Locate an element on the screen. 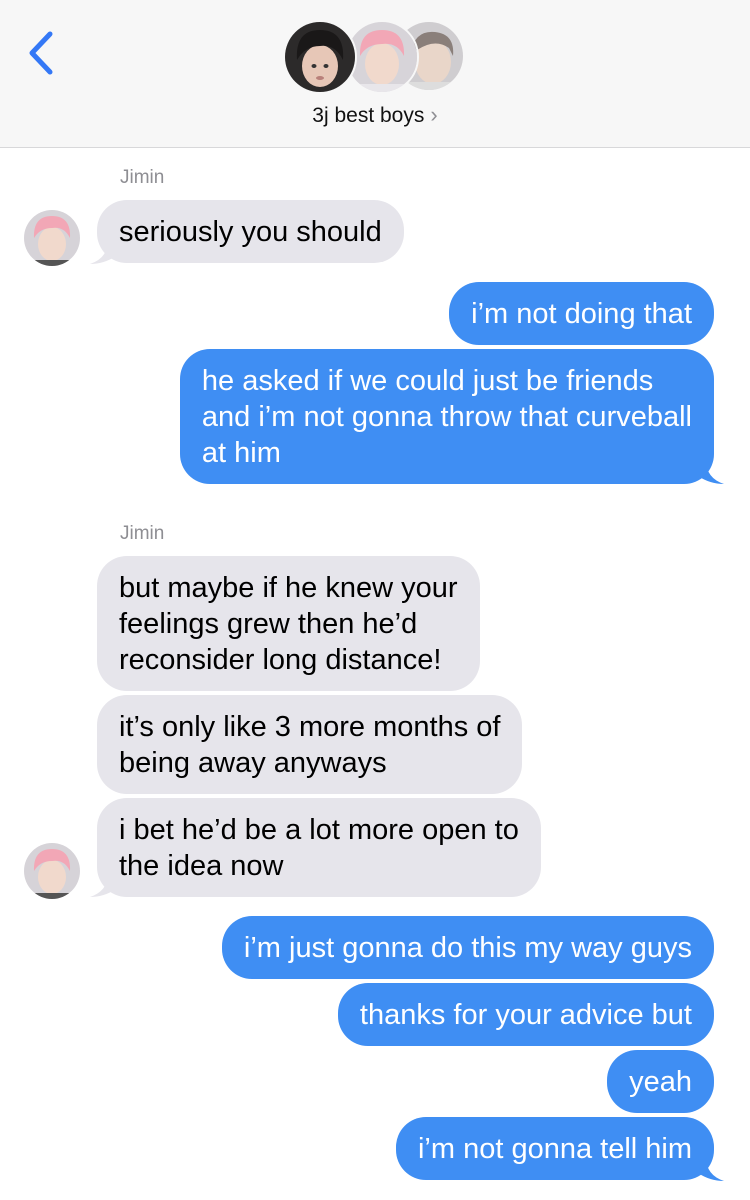  message-text-line: the idea now is located at coordinates (201, 866).